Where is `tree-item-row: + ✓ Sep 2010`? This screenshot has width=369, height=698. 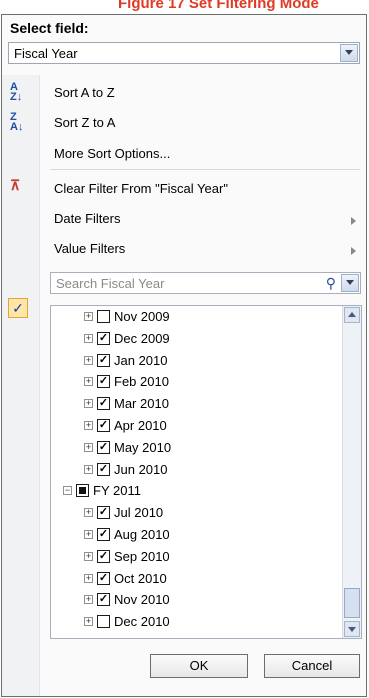
tree-item-row: + ✓ Sep 2010 is located at coordinates (196, 557).